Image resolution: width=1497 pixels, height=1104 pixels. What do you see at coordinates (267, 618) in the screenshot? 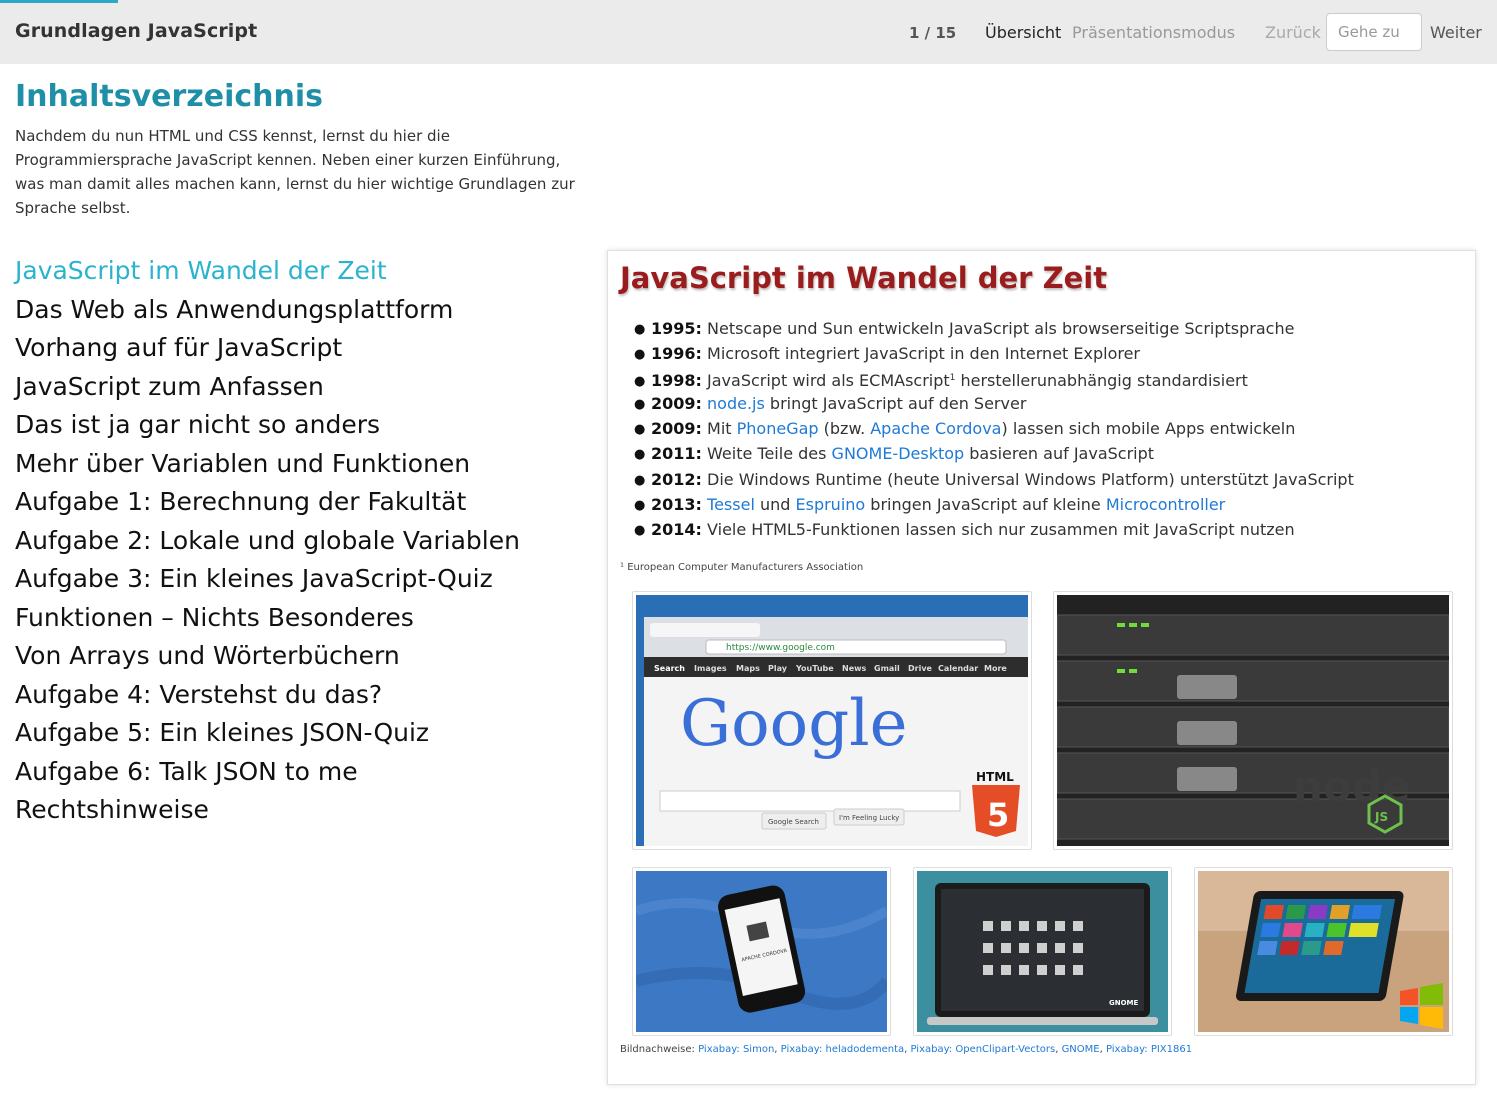
I see `toc-item: Funktionen – Nichts Besonderes` at bounding box center [267, 618].